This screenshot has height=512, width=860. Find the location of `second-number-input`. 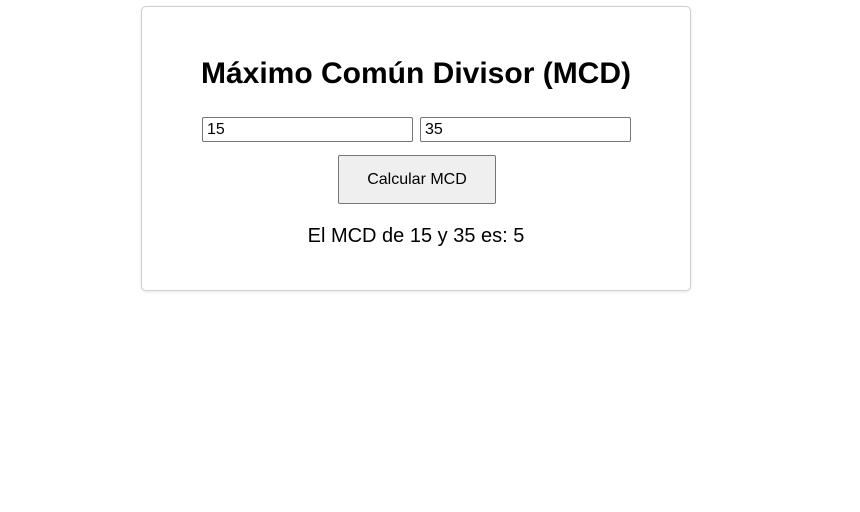

second-number-input is located at coordinates (525, 129).